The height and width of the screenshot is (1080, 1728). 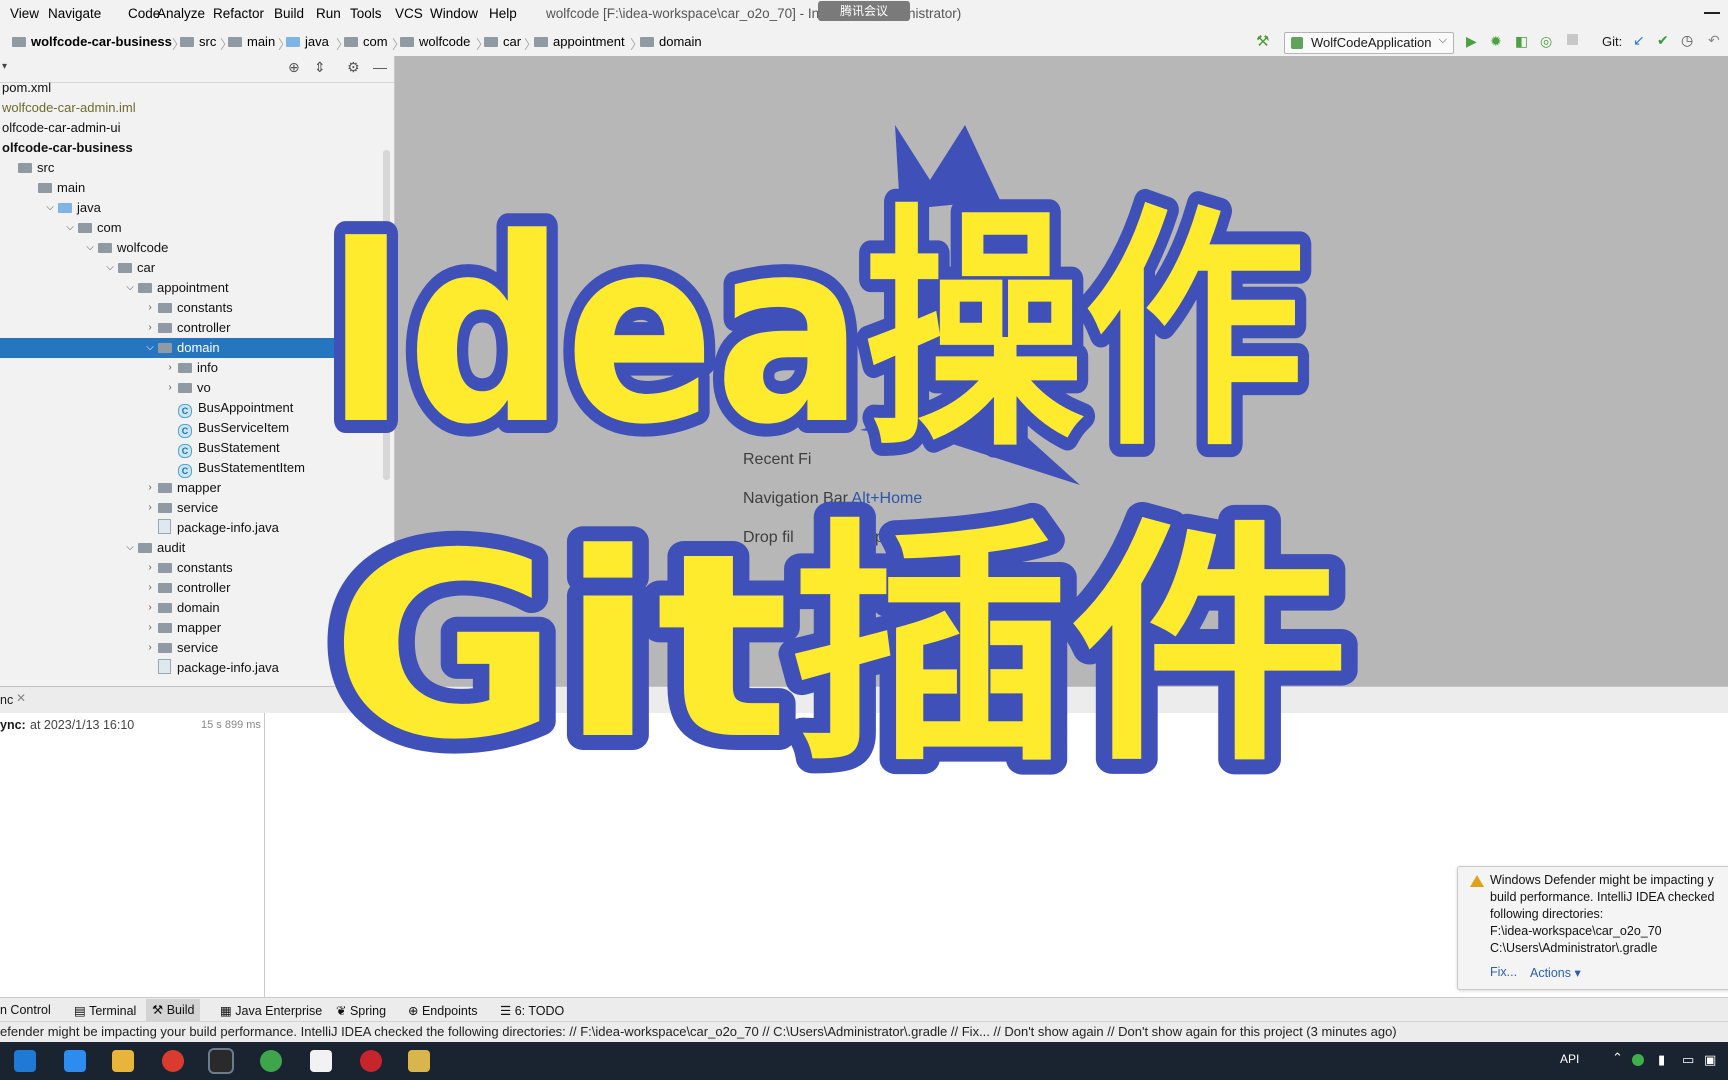 I want to click on tree-node: ⌵ car, so click(x=197, y=268).